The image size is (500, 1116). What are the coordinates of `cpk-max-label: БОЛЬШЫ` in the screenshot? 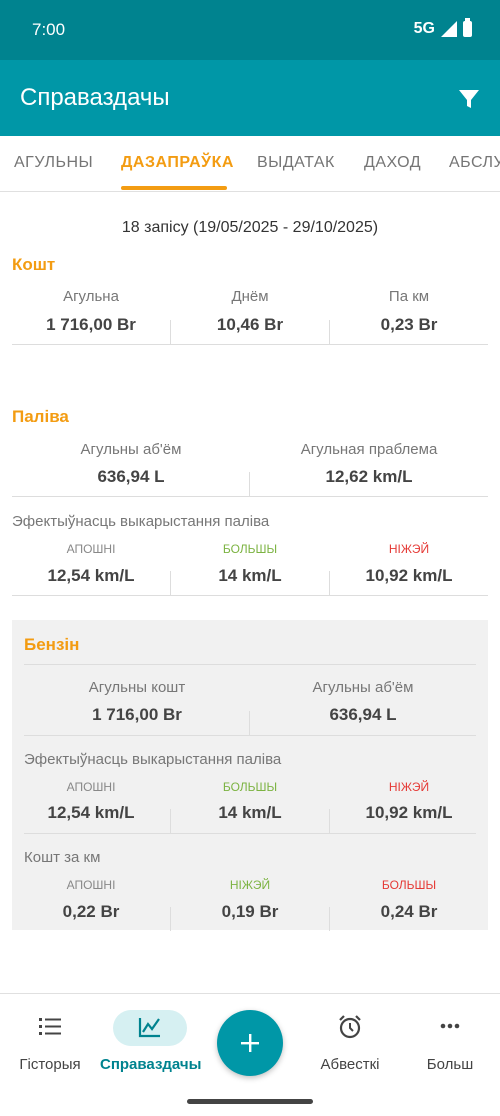 It's located at (409, 885).